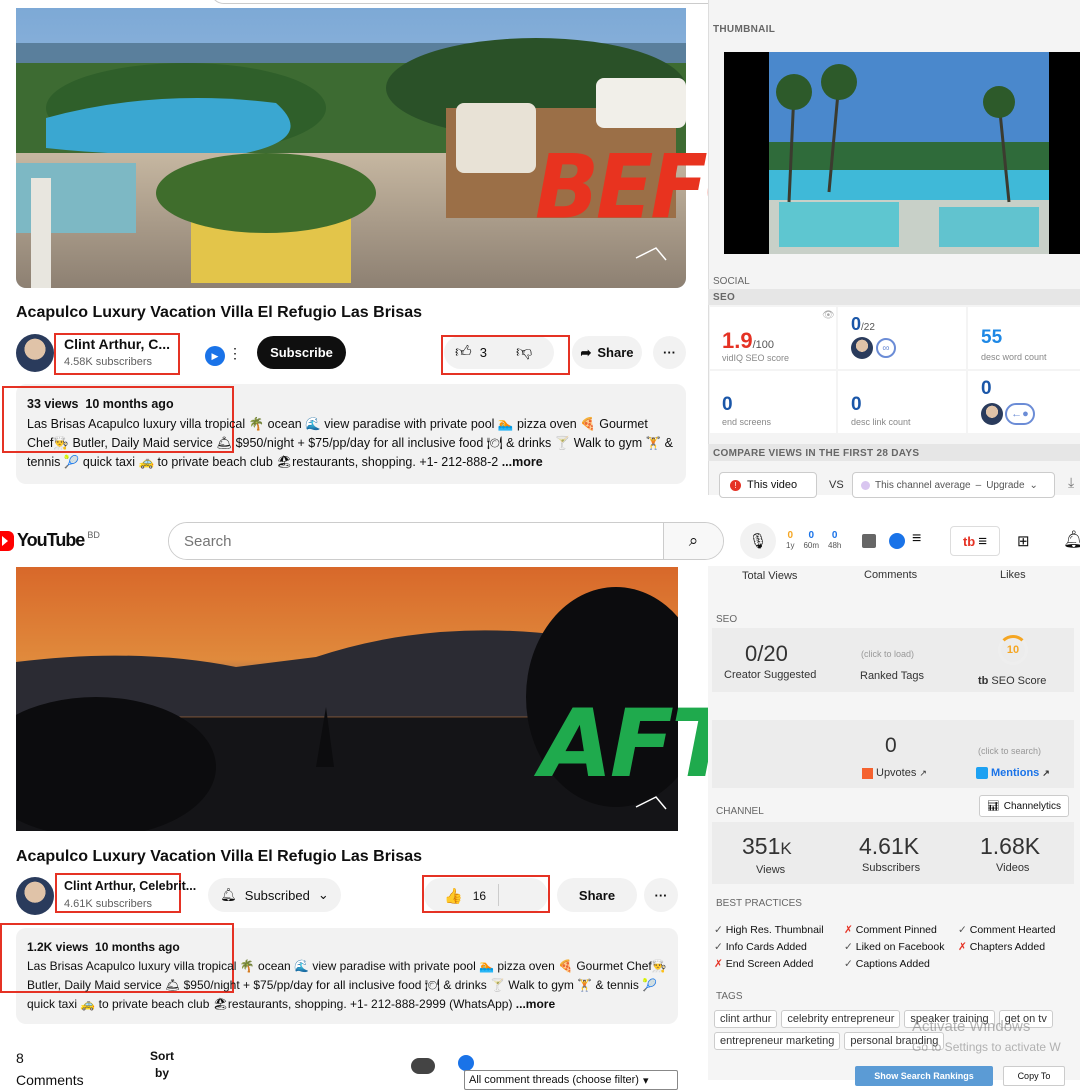 This screenshot has height=1090, width=1080. What do you see at coordinates (35, 896) in the screenshot?
I see `channel-avatar-after` at bounding box center [35, 896].